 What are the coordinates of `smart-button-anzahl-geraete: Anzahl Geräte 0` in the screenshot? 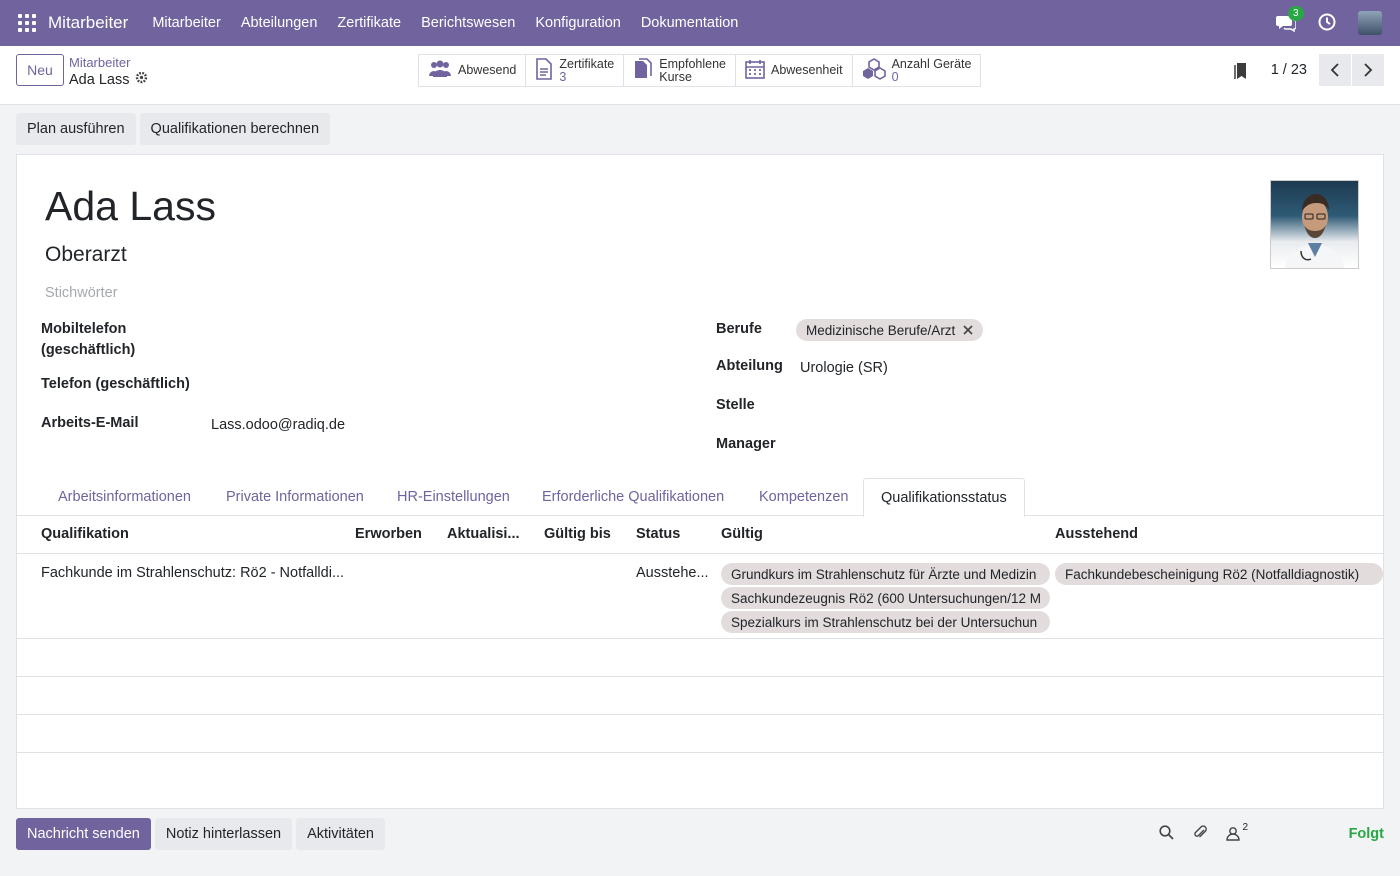 It's located at (917, 70).